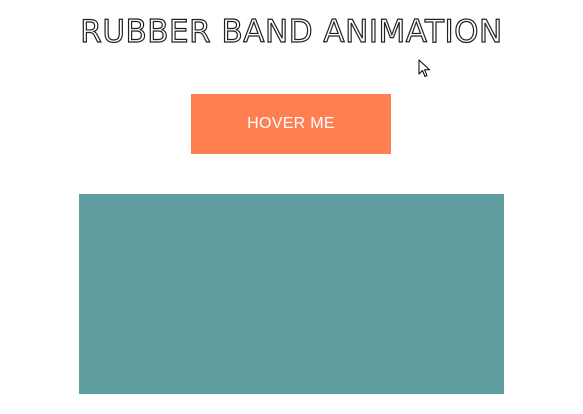 This screenshot has height=414, width=583. What do you see at coordinates (424, 68) in the screenshot?
I see `mouse-pointer-icon` at bounding box center [424, 68].